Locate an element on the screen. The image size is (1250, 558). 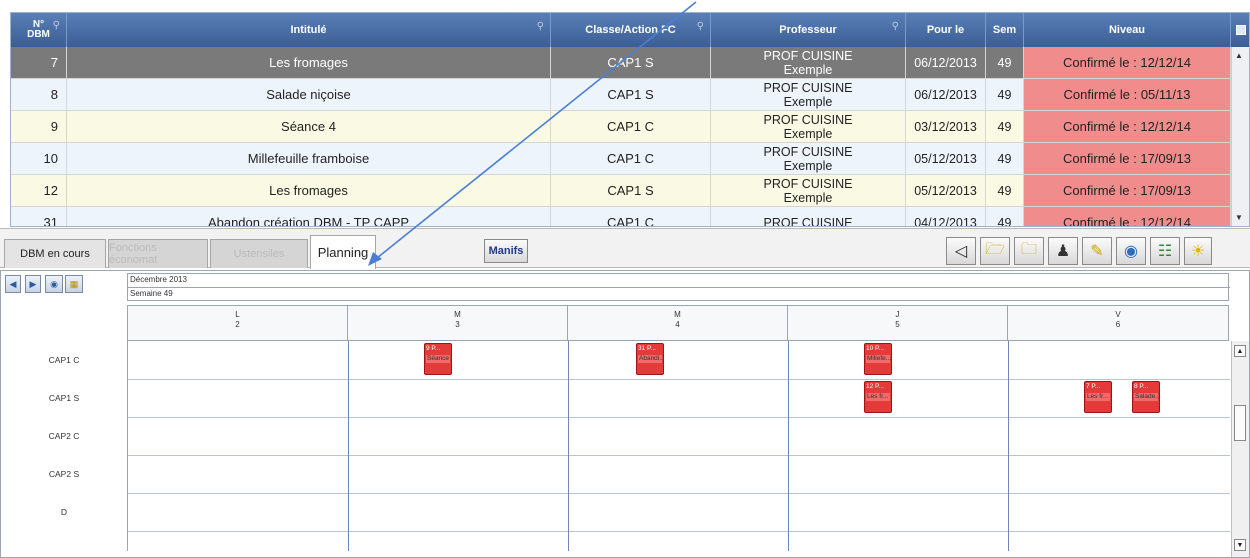
cell-intitule: Séance 4 is located at coordinates (309, 127).